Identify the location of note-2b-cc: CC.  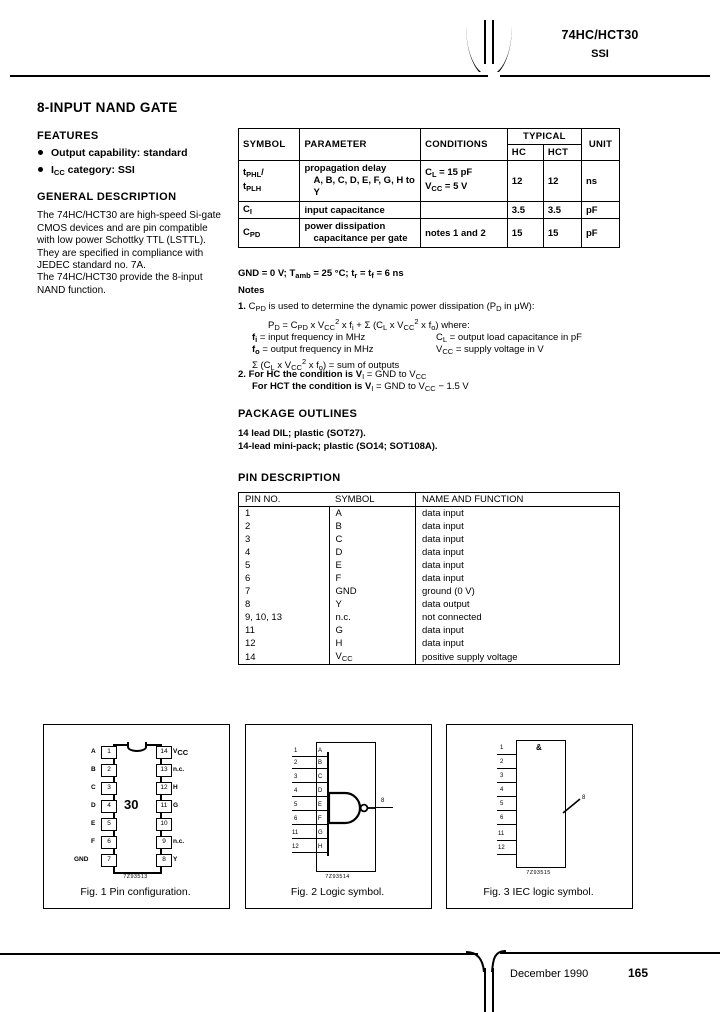
(430, 388).